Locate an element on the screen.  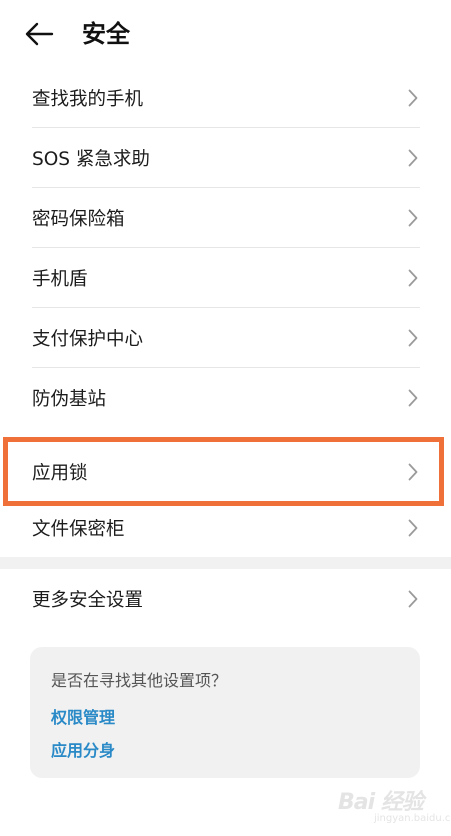
menu-item-label: 文件保密柜 is located at coordinates (78, 529).